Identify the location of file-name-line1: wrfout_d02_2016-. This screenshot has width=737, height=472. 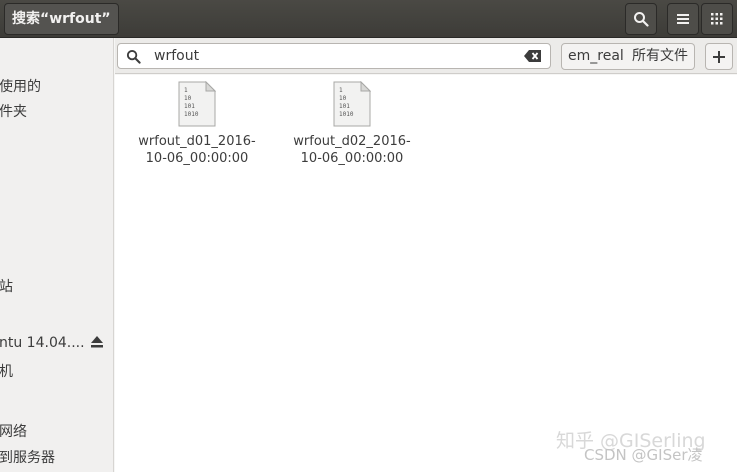
(352, 141).